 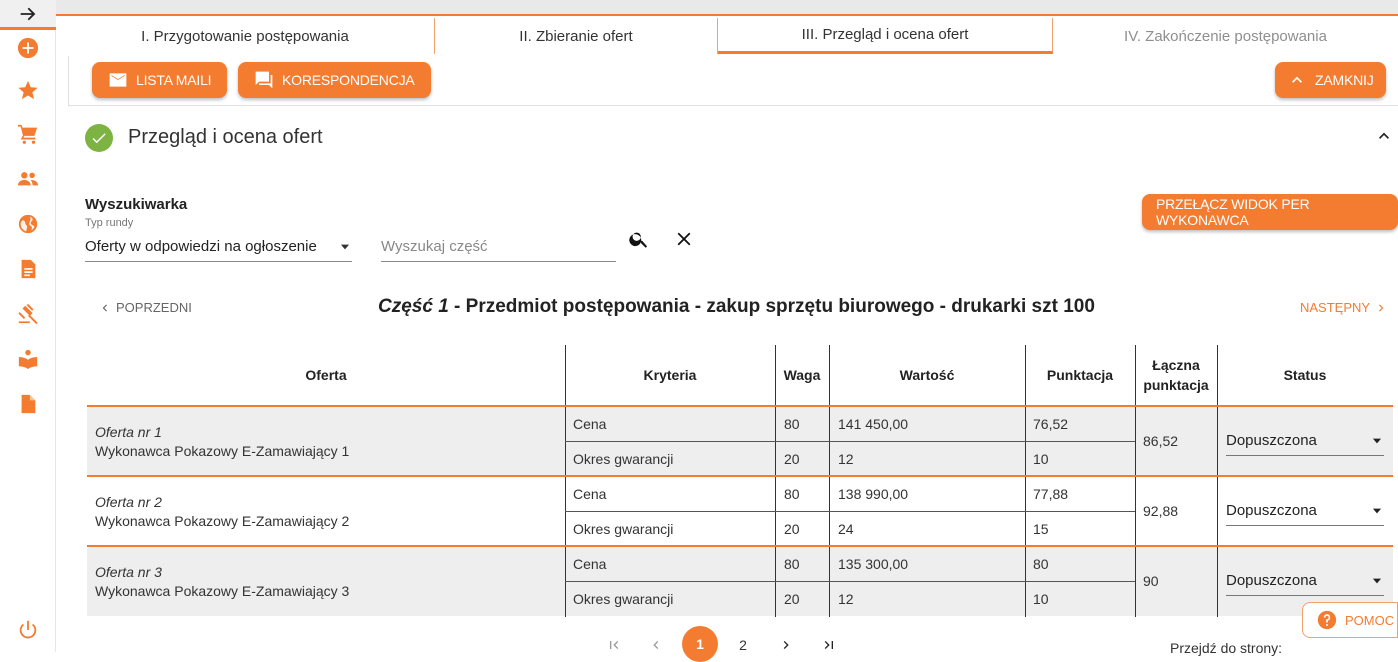 What do you see at coordinates (1327, 620) in the screenshot?
I see `help-icon` at bounding box center [1327, 620].